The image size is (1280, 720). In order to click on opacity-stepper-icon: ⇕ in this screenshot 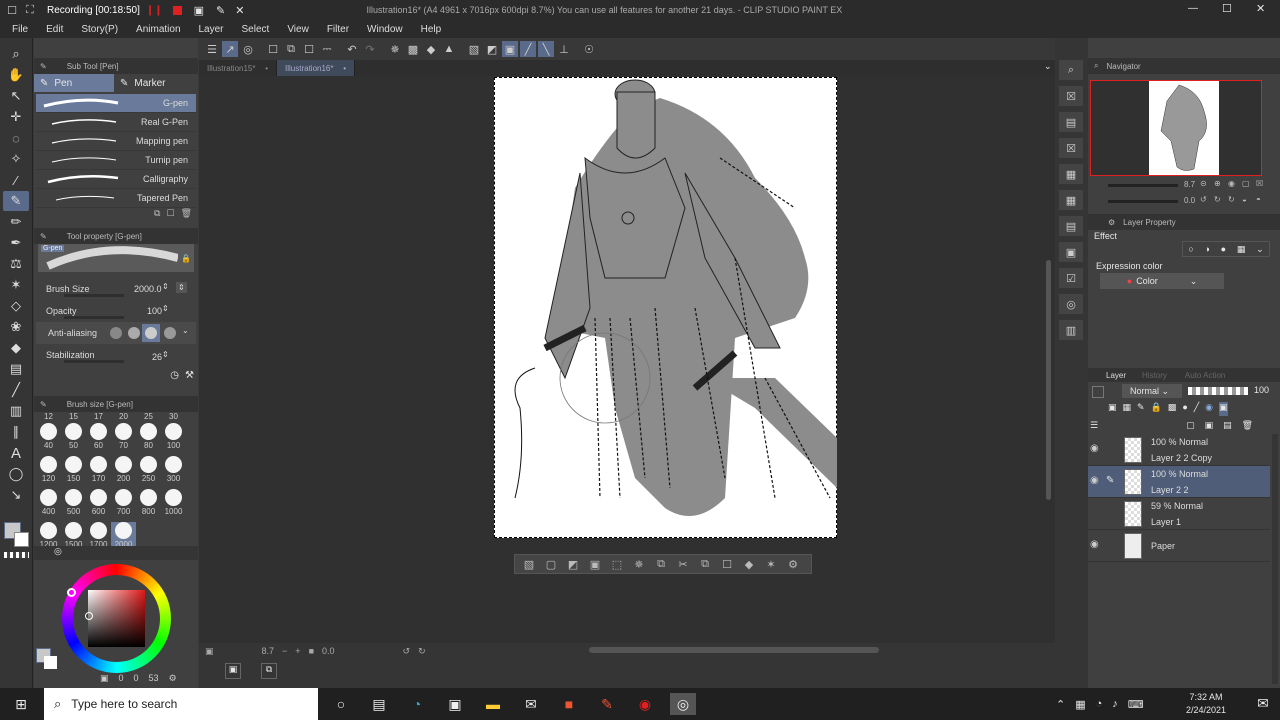, I will do `click(165, 308)`.